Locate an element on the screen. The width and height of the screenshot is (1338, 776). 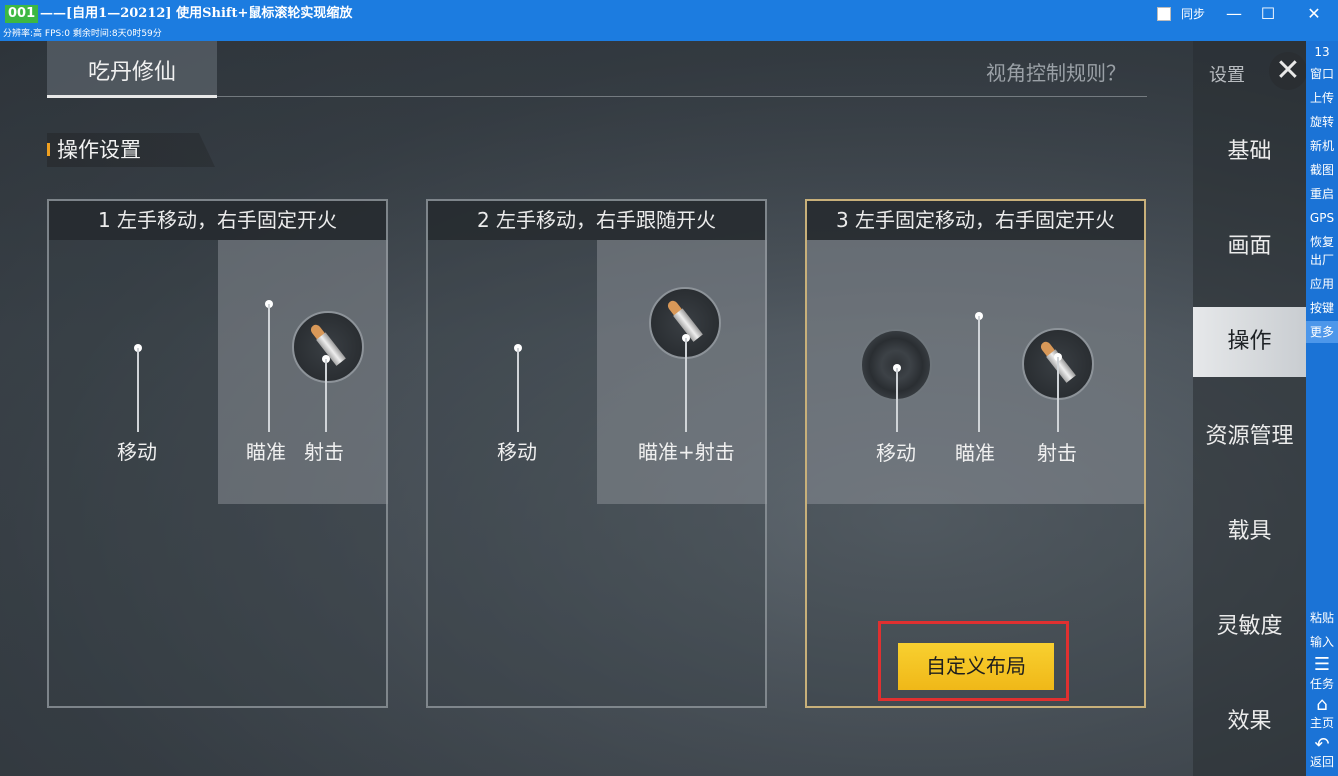
menu-icon: ☰ is located at coordinates (1322, 665).